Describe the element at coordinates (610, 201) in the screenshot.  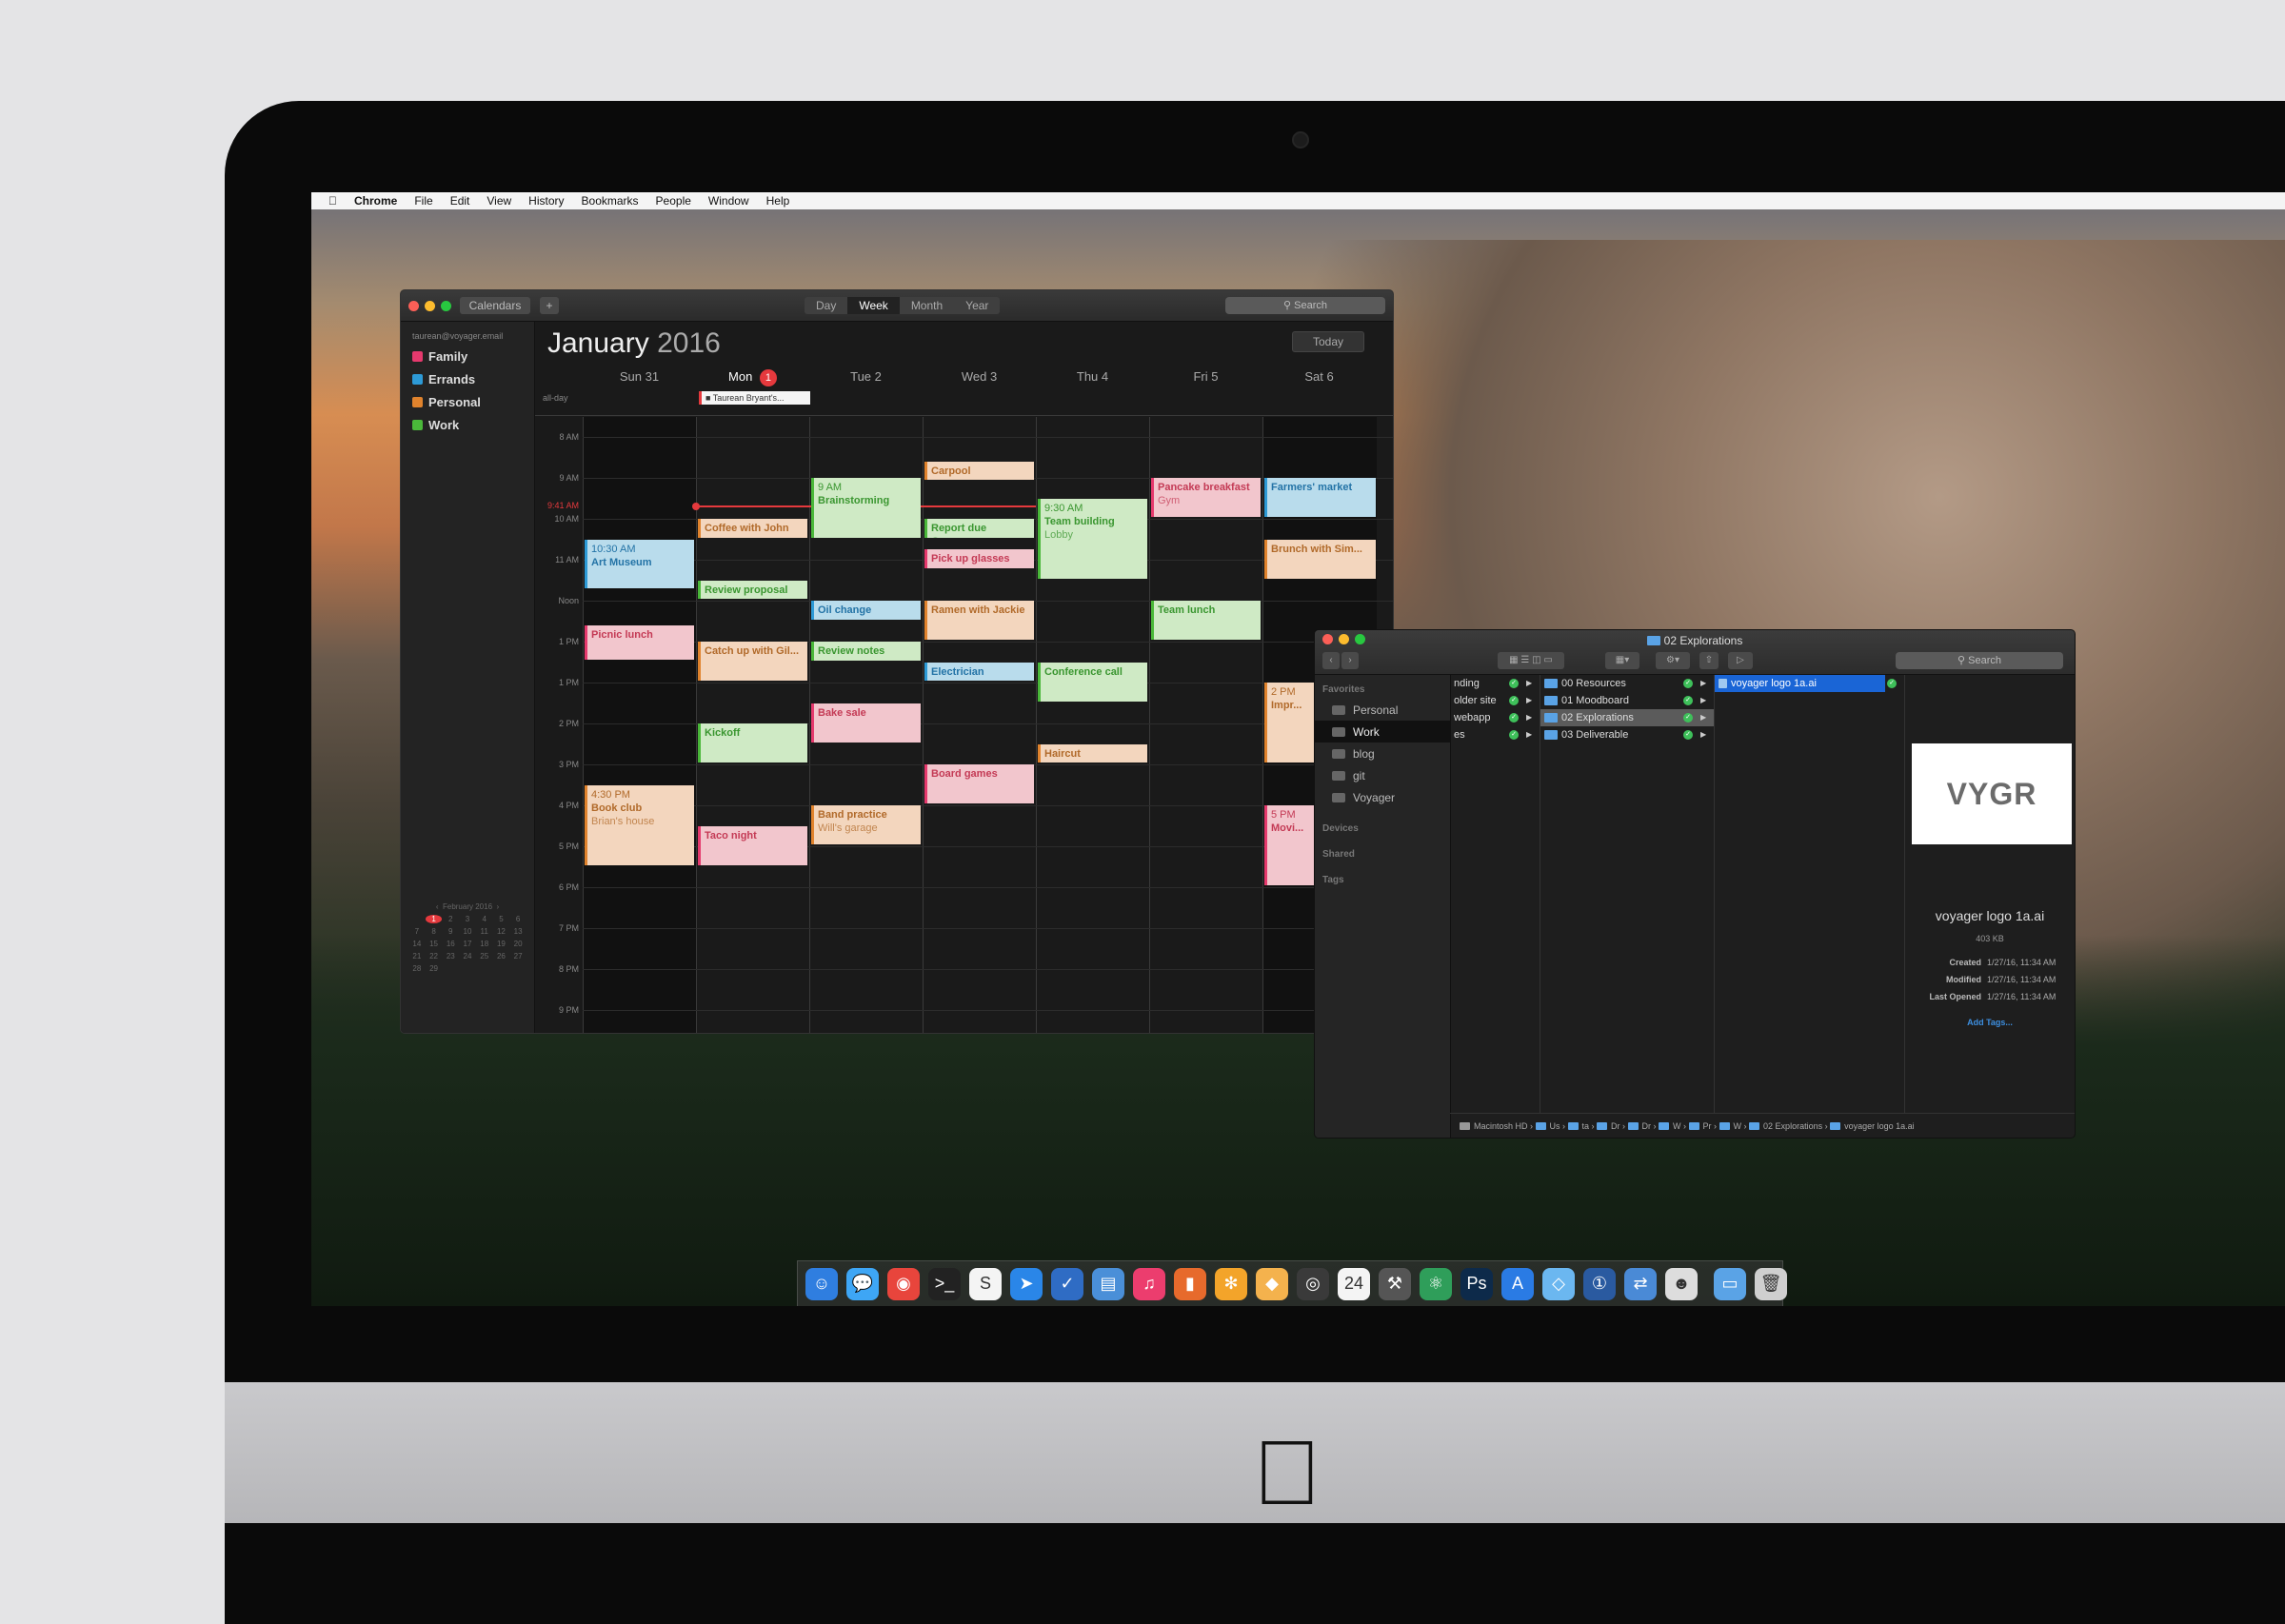
I see `menu-bookmarks: Bookmarks` at that location.